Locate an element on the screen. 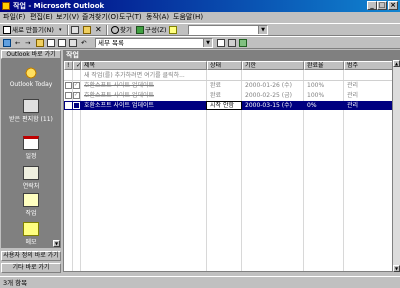 This screenshot has width=400, height=288. field-chooser-icon is located at coordinates (232, 43).